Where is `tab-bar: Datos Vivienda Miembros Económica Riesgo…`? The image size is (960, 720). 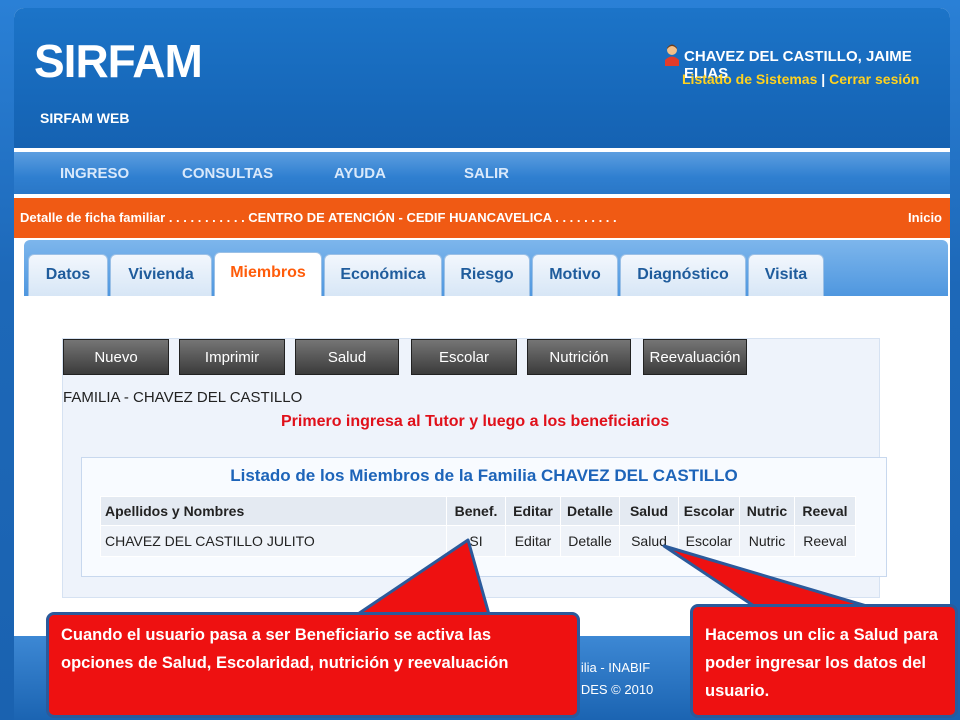
tab-bar: Datos Vivienda Miembros Económica Riesgo… is located at coordinates (486, 268).